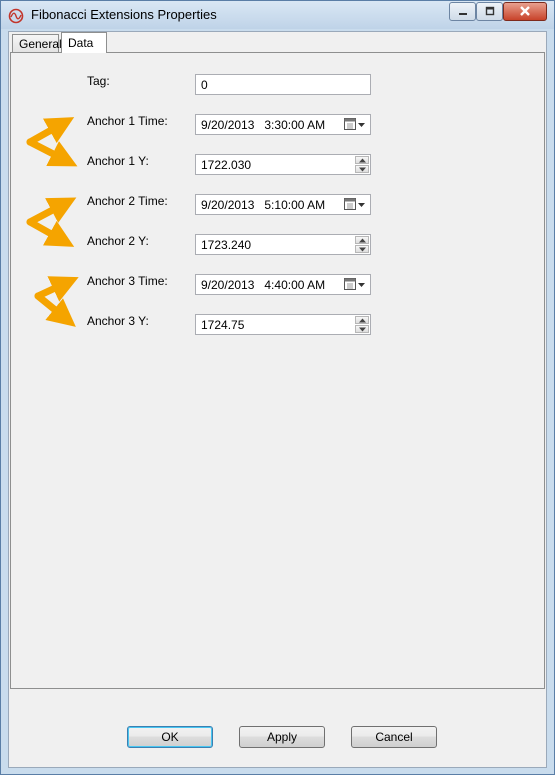 The height and width of the screenshot is (775, 555). I want to click on tab-general: General, so click(37, 43).